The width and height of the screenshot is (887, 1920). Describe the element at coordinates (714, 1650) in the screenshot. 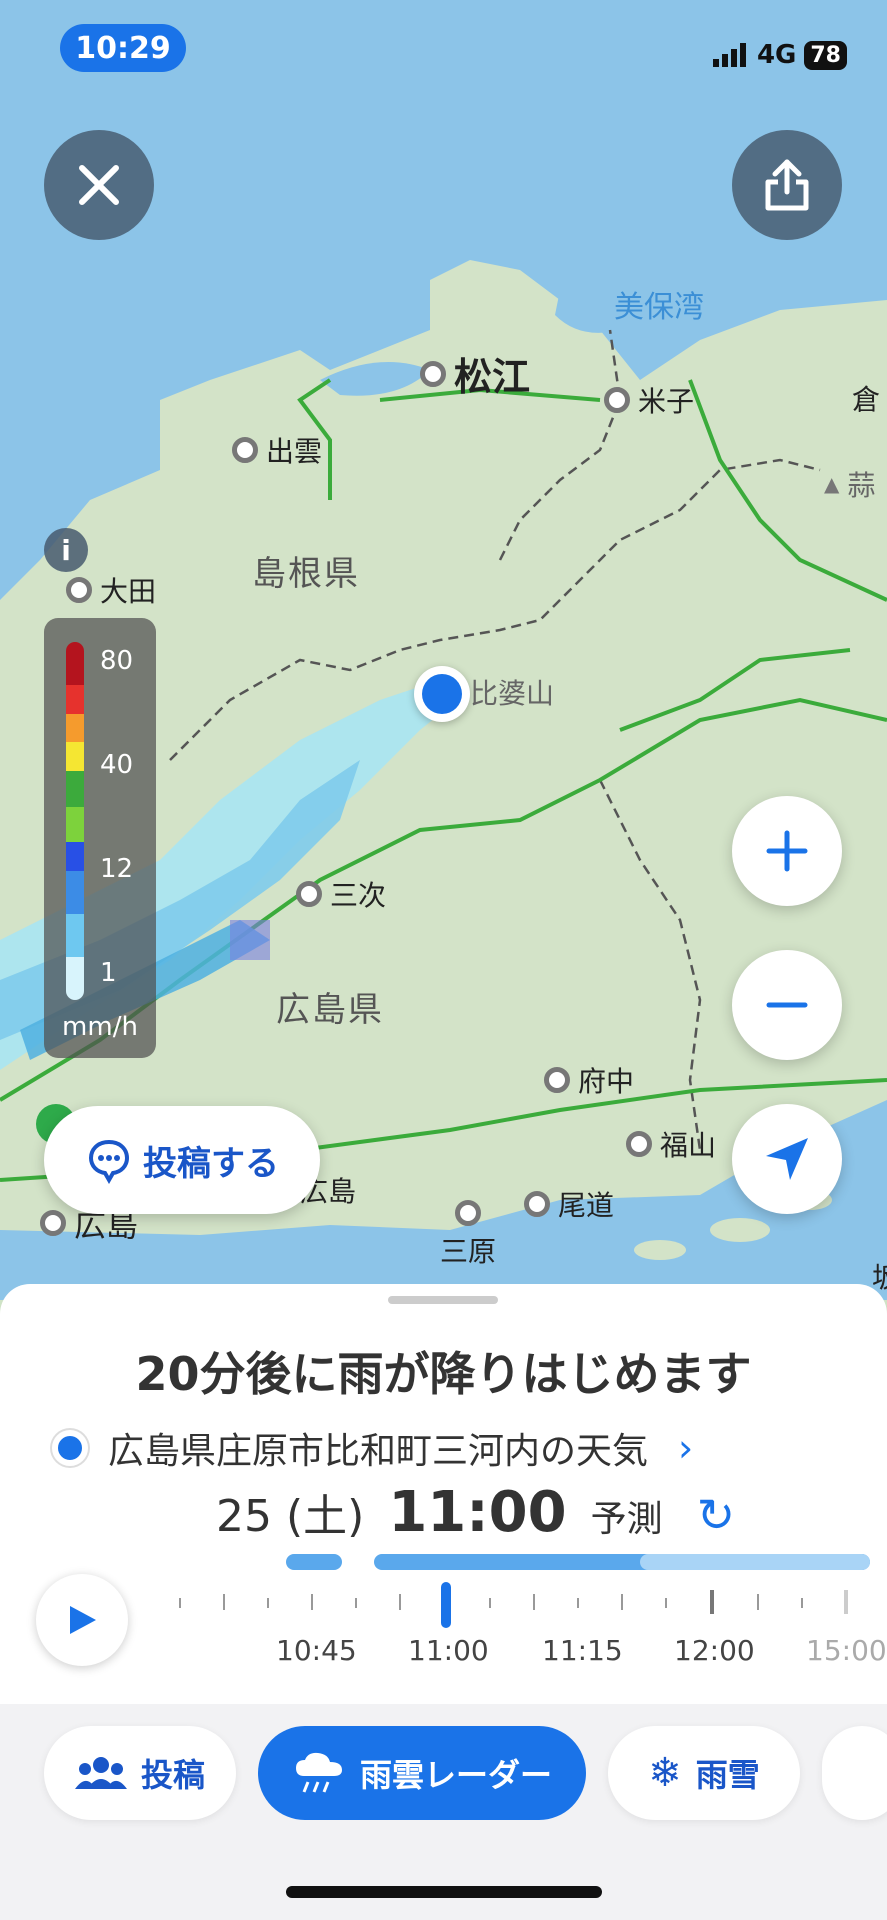

I see `tick-label: 12:00` at that location.